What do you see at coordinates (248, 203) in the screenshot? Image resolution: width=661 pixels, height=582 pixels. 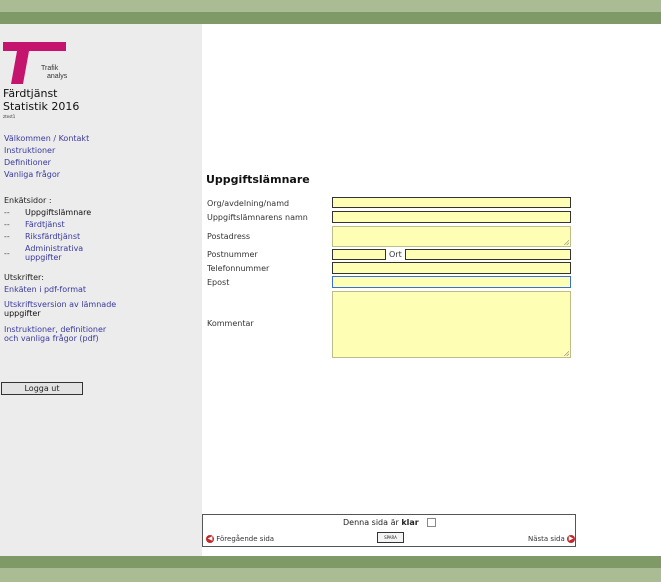 I see `label-org: Org/avdelning/namd` at bounding box center [248, 203].